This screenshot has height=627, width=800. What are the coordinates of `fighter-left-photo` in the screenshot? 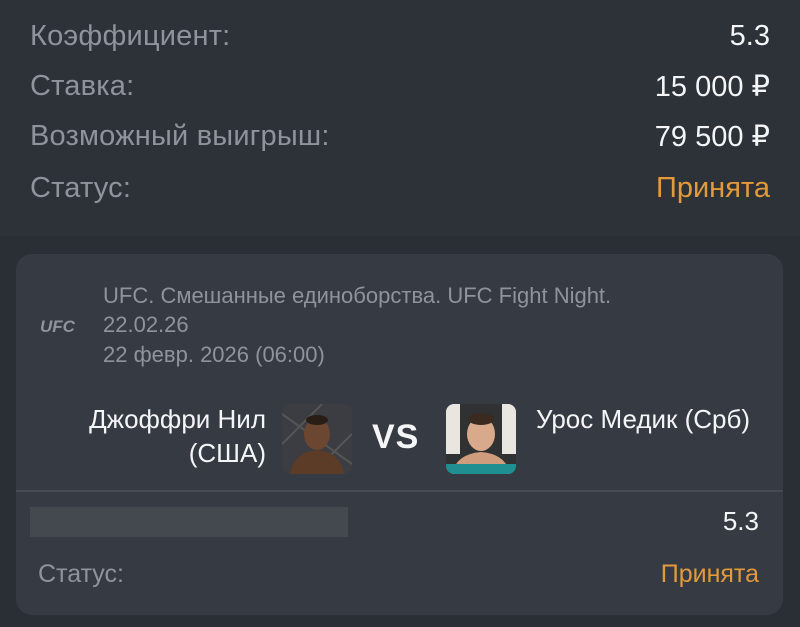 It's located at (317, 439).